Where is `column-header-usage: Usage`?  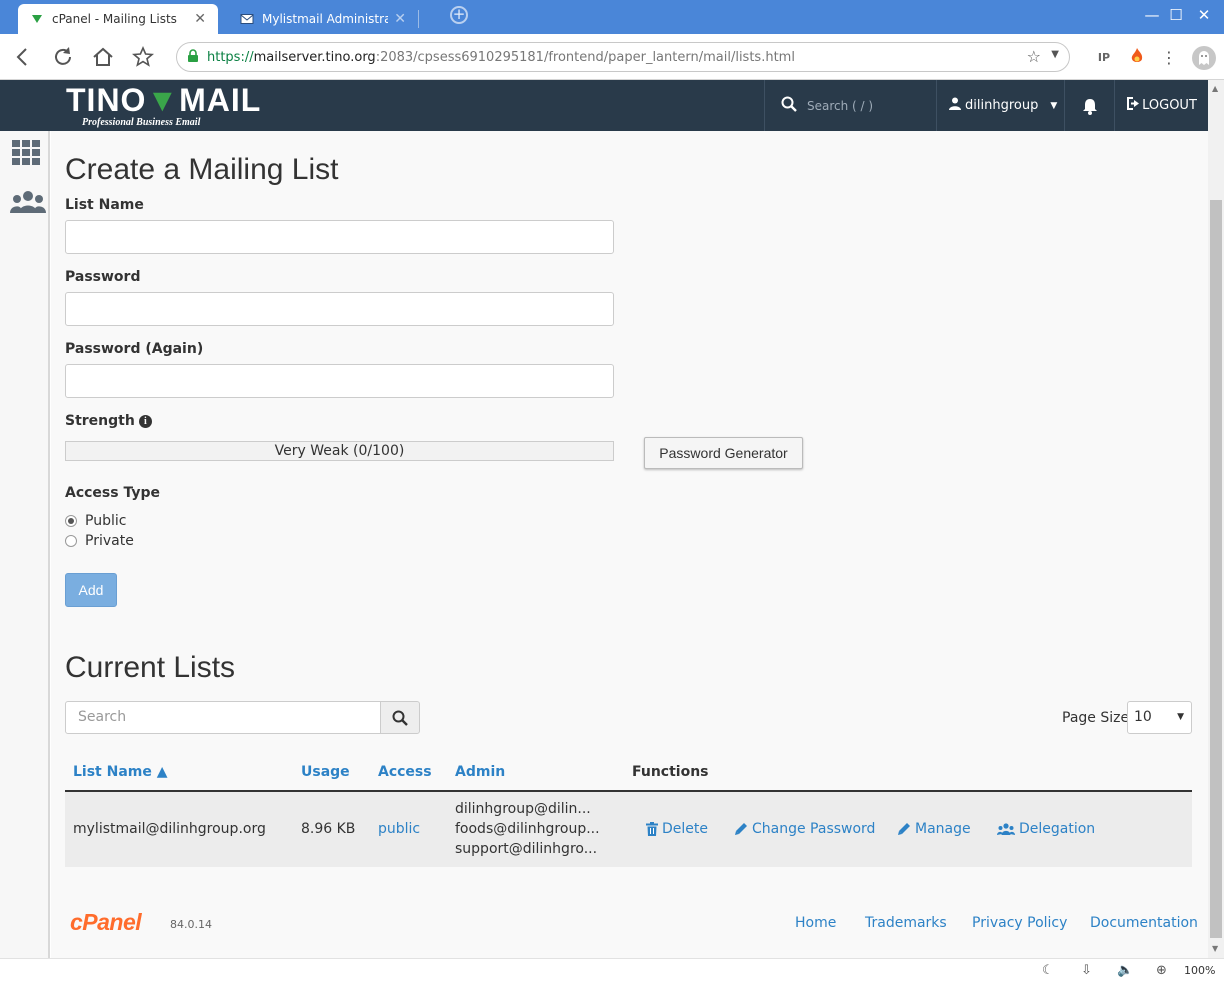 column-header-usage: Usage is located at coordinates (325, 772).